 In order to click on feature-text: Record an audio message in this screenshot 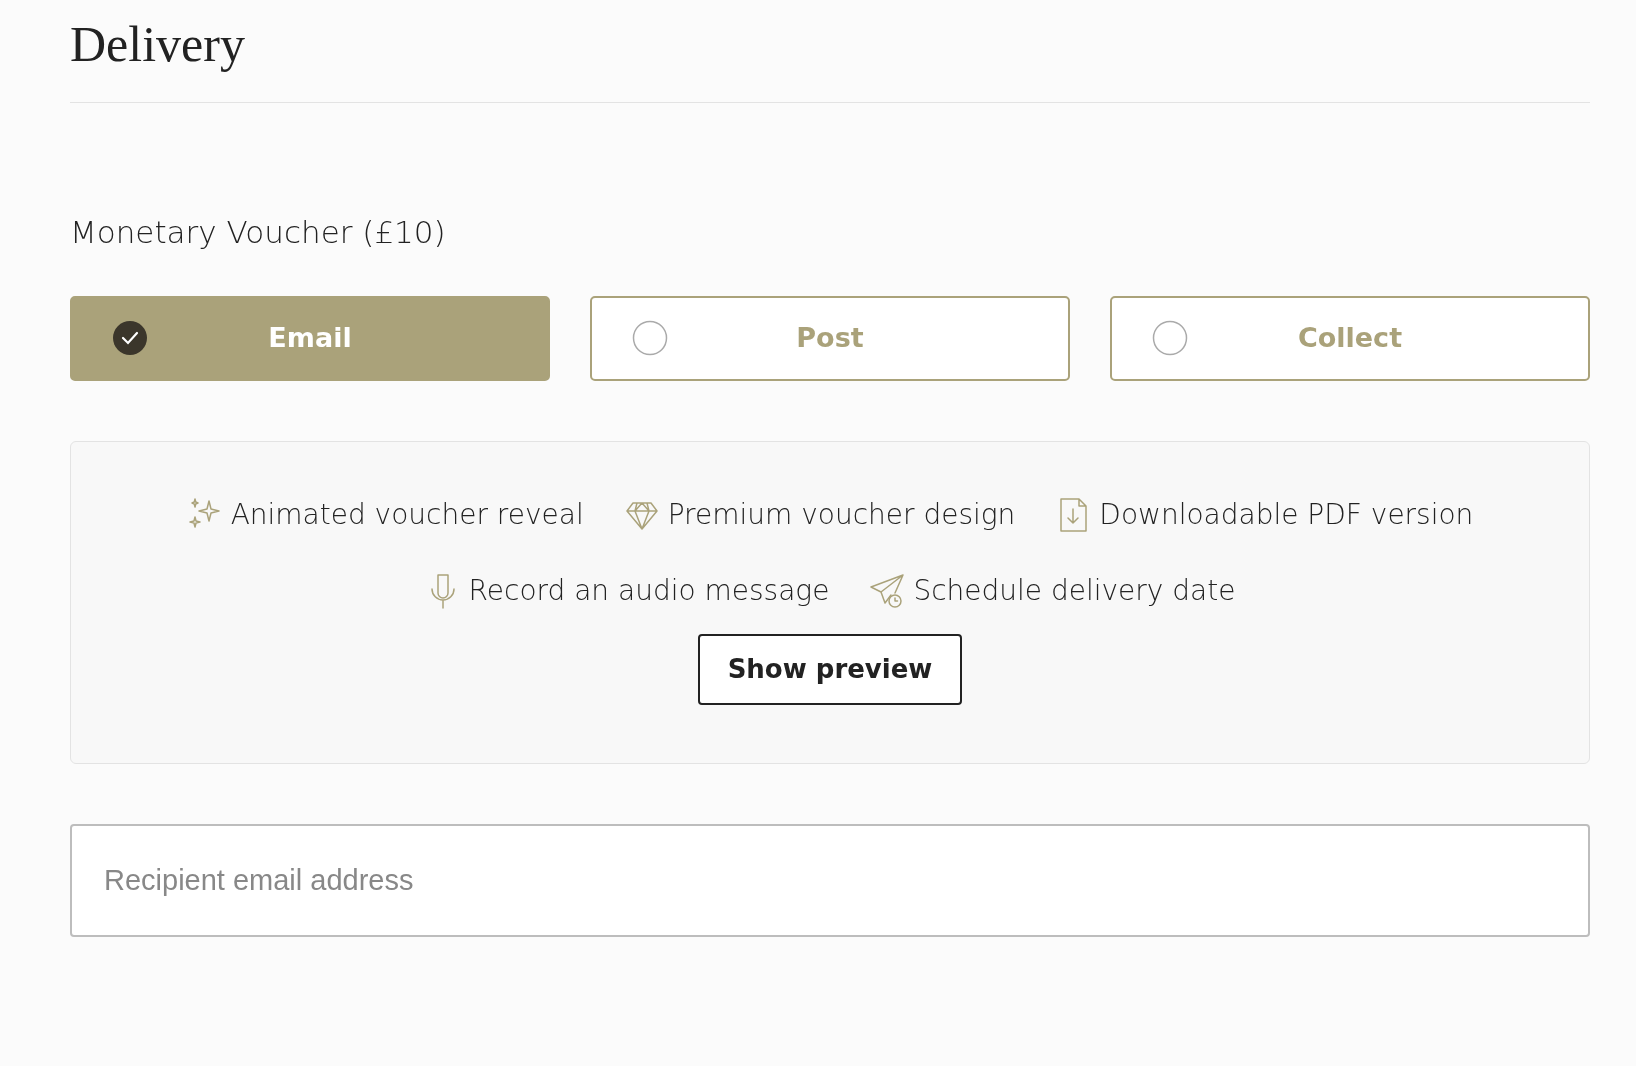, I will do `click(649, 590)`.